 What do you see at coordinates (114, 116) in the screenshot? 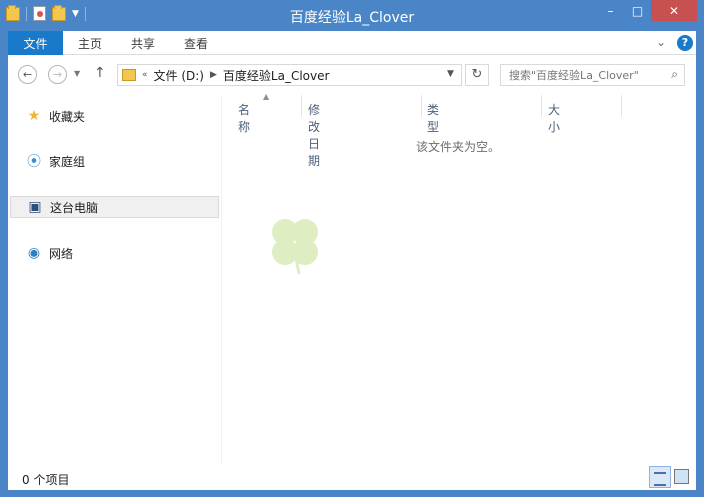
I see `sidebar-item-favorites: ★ 收藏夹` at bounding box center [114, 116].